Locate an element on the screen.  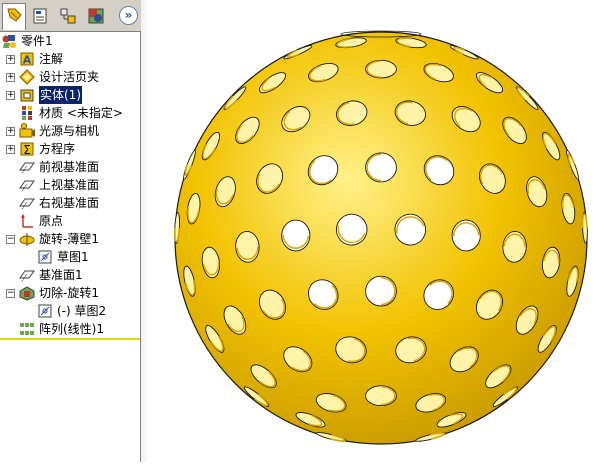
tree-item-label: 上视基准面 is located at coordinates (69, 185).